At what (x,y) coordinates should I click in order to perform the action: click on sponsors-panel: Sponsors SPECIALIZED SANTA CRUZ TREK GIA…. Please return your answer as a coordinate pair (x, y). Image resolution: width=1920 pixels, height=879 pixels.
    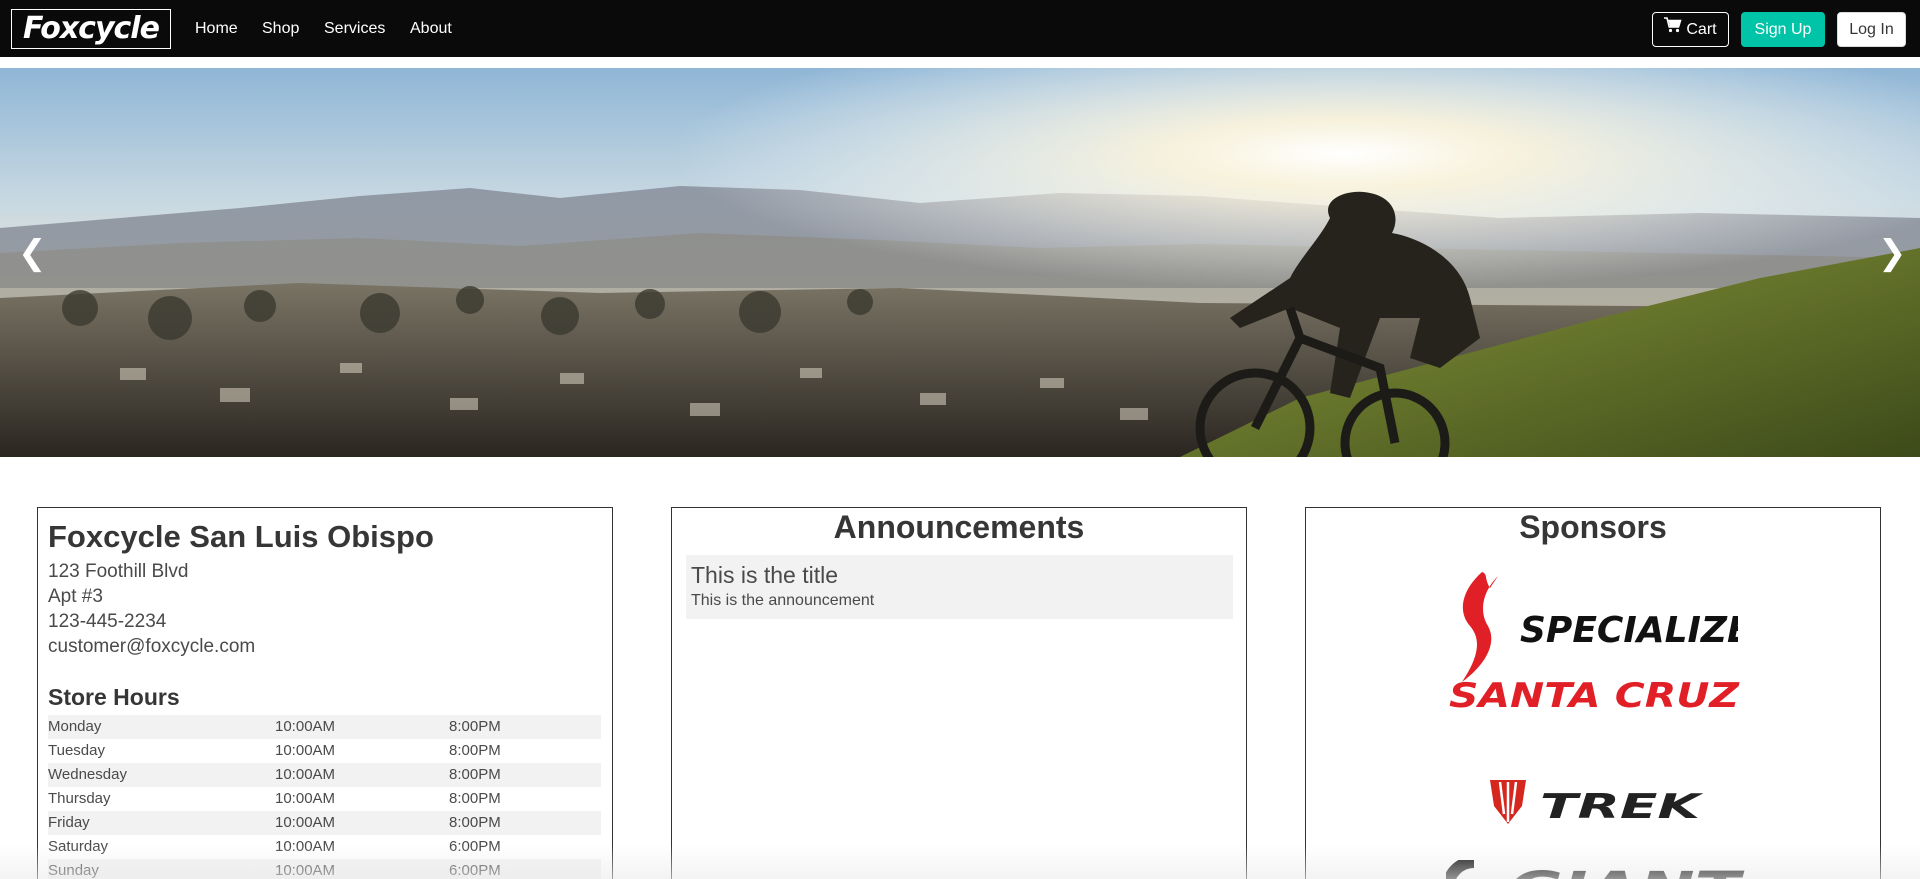
    Looking at the image, I should click on (1593, 693).